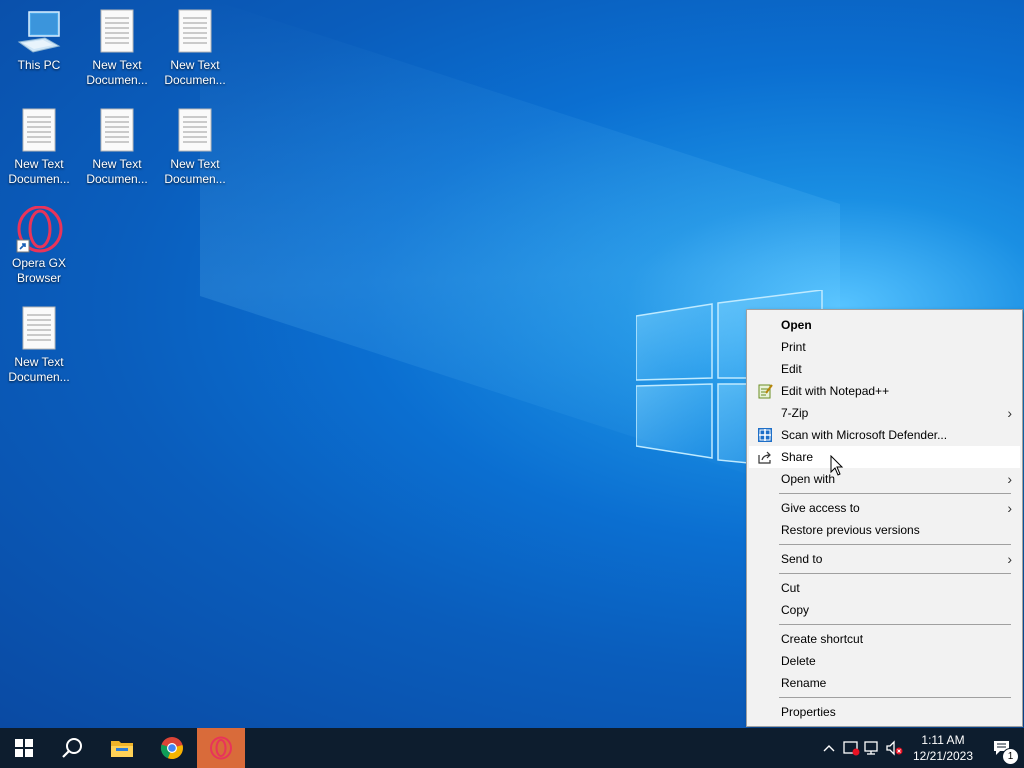 The width and height of the screenshot is (1024, 768). I want to click on menu-item-7zip: 7-Zip ›, so click(884, 413).